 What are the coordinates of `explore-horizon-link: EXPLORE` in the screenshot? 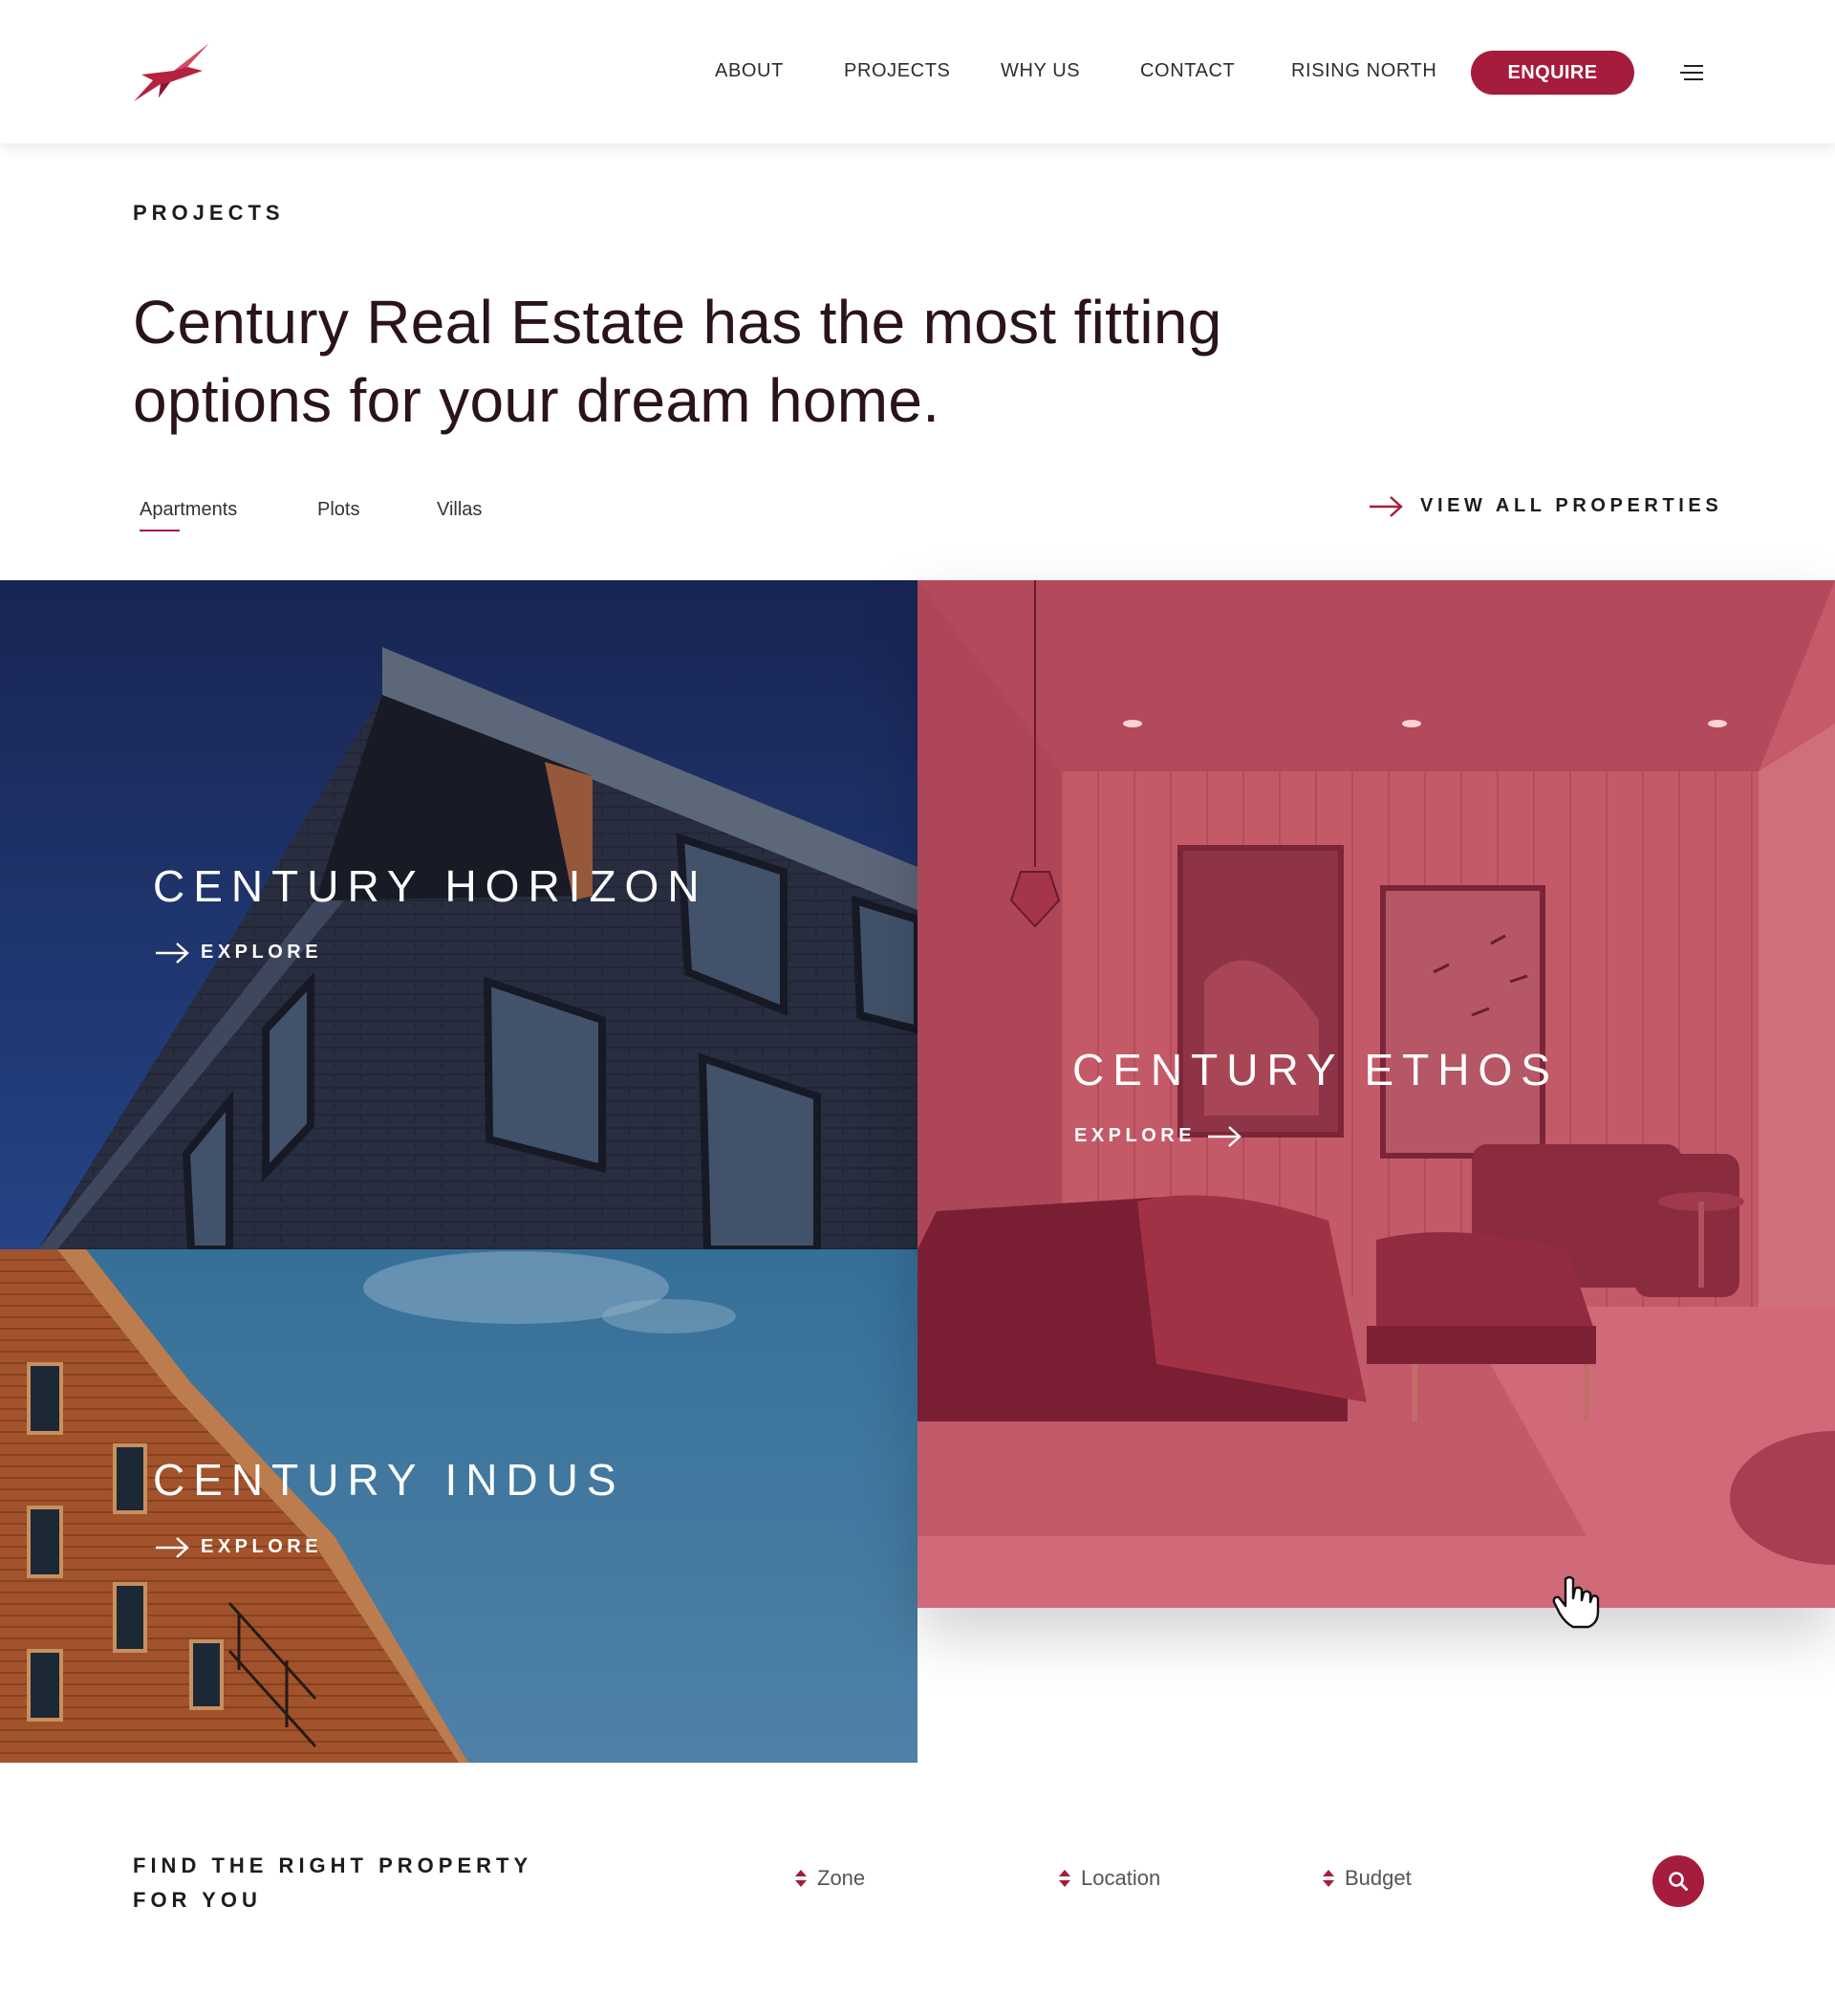 It's located at (238, 953).